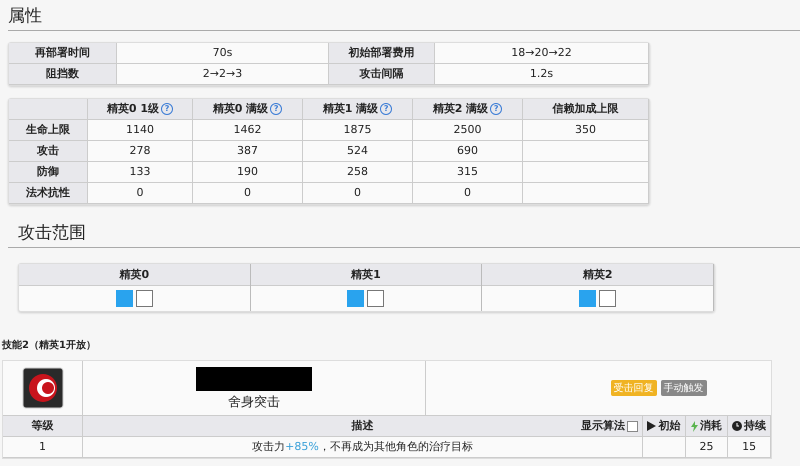 This screenshot has height=466, width=800. Describe the element at coordinates (632, 426) in the screenshot. I see `checkbox` at that location.